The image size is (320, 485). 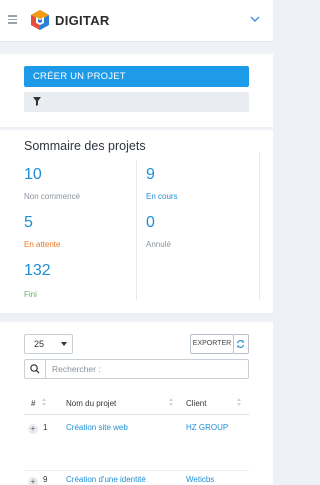 What do you see at coordinates (106, 479) in the screenshot?
I see `table-row-project-link: Création d'une identité` at bounding box center [106, 479].